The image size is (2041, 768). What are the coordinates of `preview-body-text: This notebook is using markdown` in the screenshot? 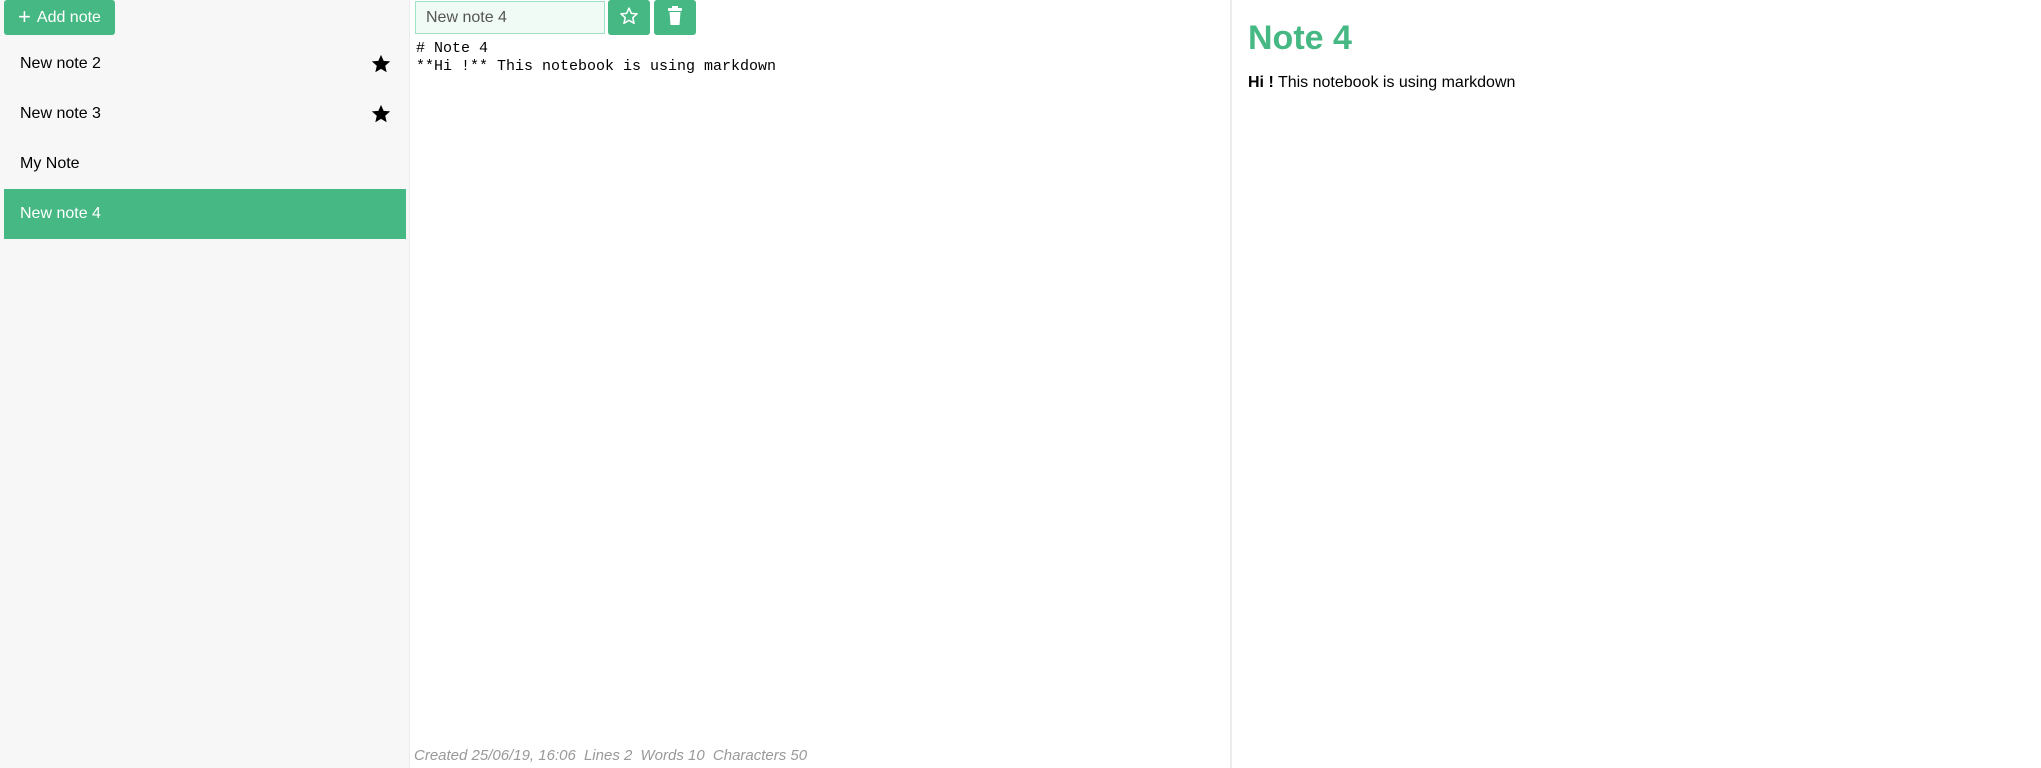 It's located at (1394, 82).